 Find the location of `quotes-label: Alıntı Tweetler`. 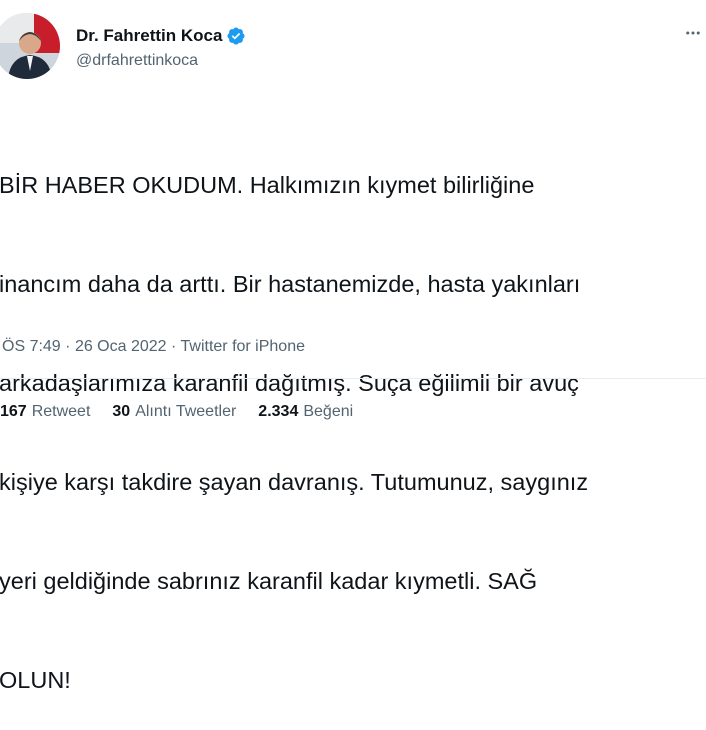

quotes-label: Alıntı Tweetler is located at coordinates (186, 411).